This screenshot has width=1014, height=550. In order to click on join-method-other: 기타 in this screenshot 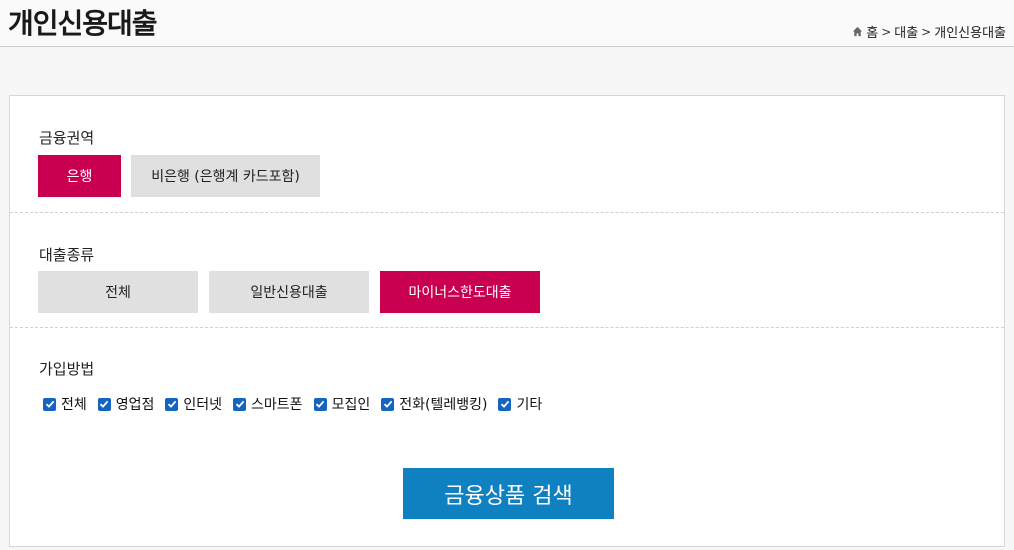, I will do `click(520, 404)`.